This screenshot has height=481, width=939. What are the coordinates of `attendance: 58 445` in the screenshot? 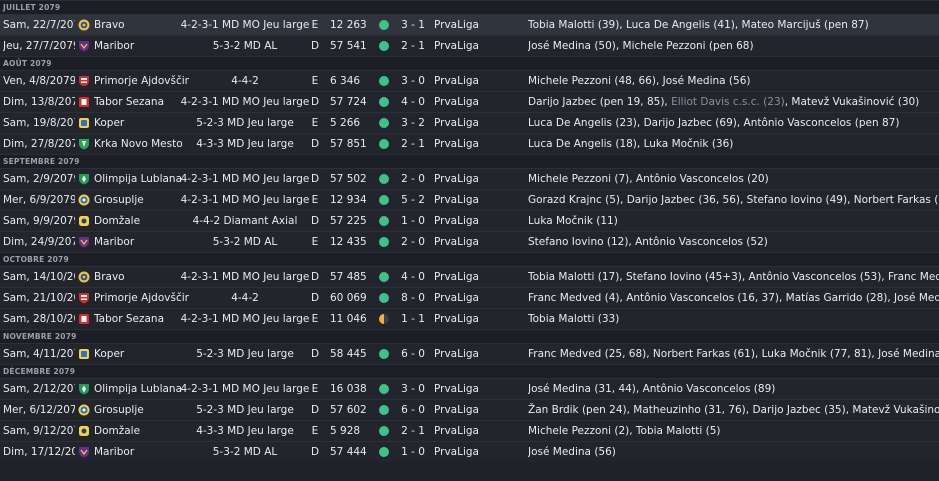 It's located at (348, 354).